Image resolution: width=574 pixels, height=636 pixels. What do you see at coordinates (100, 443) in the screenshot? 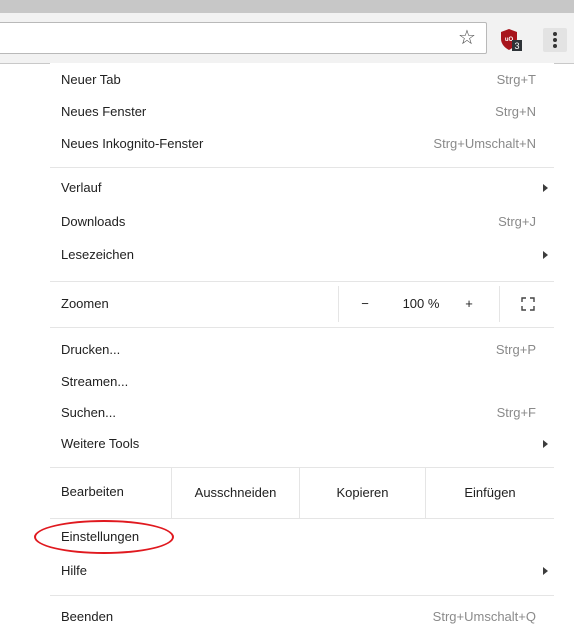
I see `menu-item-label: Weitere Tools` at bounding box center [100, 443].